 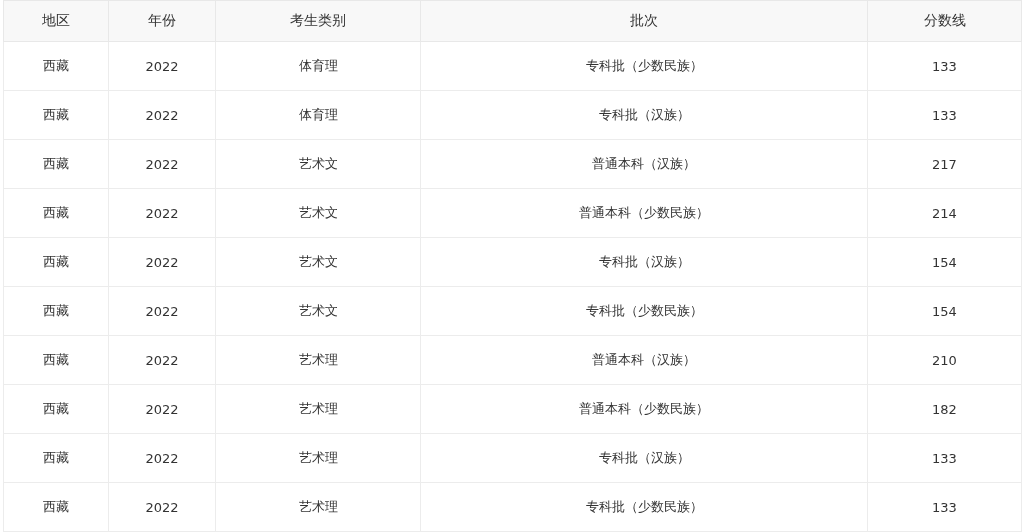 What do you see at coordinates (944, 164) in the screenshot?
I see `table-cell: 217` at bounding box center [944, 164].